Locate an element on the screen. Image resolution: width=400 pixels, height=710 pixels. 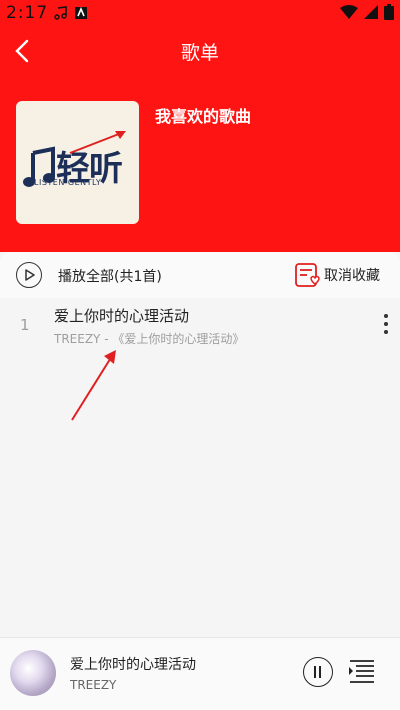
play-all-label: 播放全部(共1首) is located at coordinates (110, 276).